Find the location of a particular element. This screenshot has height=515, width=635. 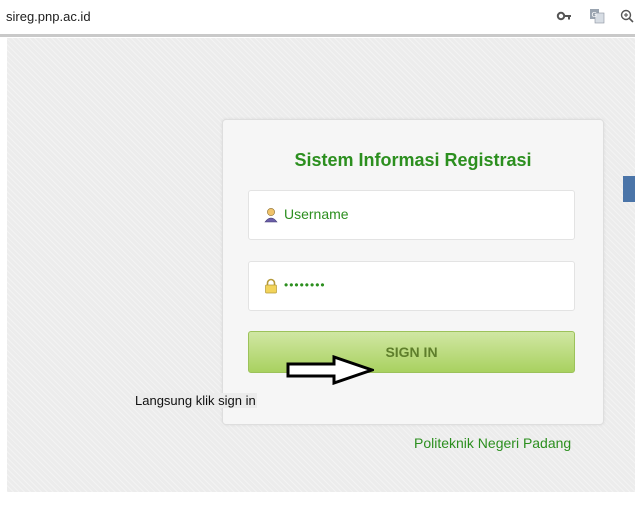

annotation-text: Langsung klik sign in is located at coordinates (195, 400).